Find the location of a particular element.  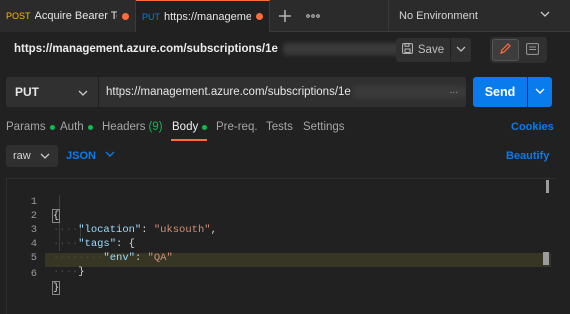

headers-count: (9) is located at coordinates (155, 127).